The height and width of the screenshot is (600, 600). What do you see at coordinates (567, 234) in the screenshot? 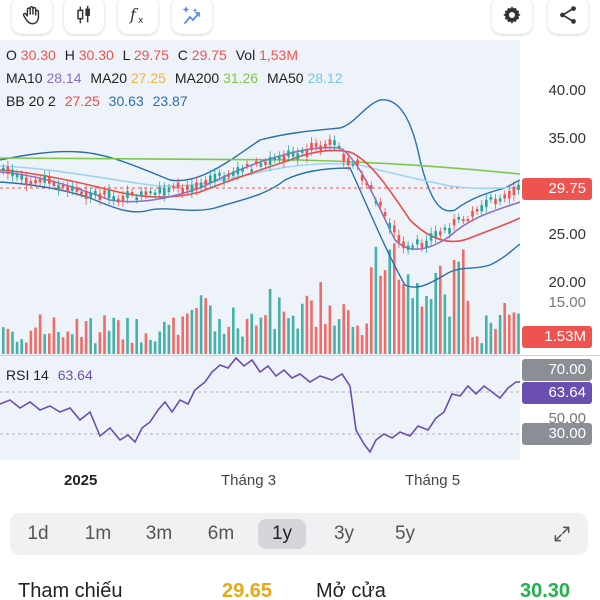
I see `y-tick-25: 25.00` at bounding box center [567, 234].